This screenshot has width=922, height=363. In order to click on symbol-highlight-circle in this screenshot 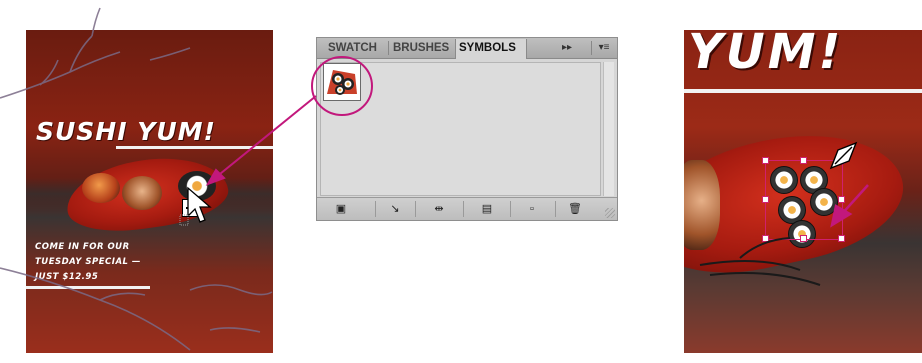, I will do `click(342, 86)`.